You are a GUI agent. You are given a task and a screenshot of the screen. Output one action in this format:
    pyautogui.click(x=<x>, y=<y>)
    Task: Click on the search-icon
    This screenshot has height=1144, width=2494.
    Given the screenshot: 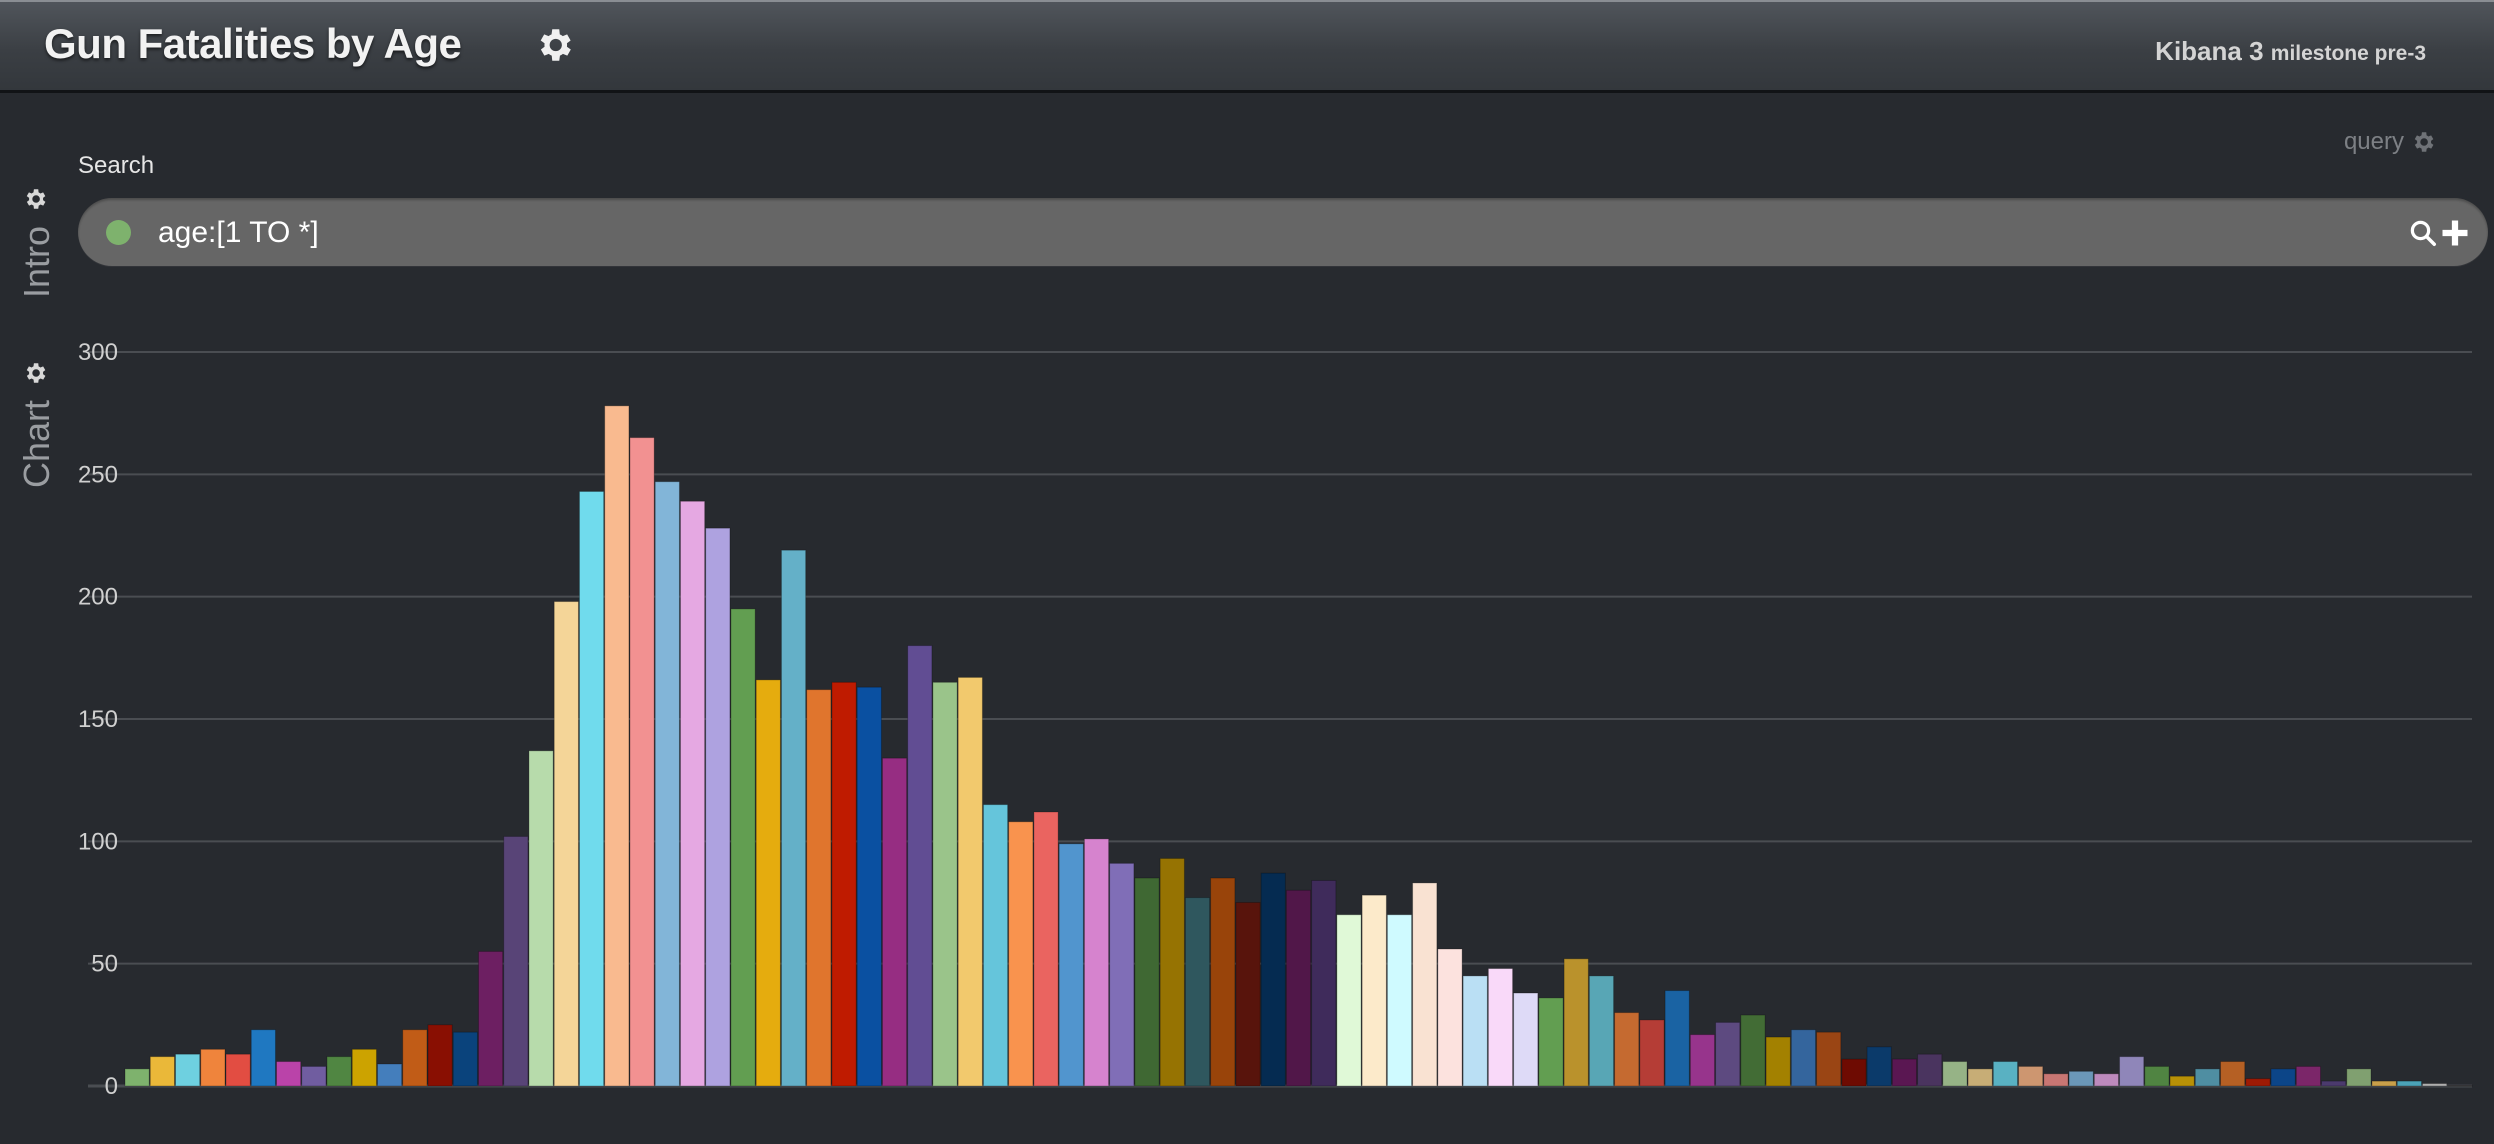 What is the action you would take?
    pyautogui.click(x=2423, y=233)
    